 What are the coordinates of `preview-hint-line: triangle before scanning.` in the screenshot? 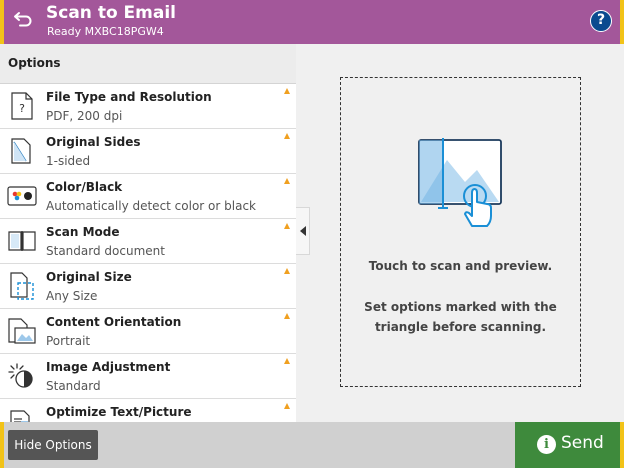 It's located at (460, 327).